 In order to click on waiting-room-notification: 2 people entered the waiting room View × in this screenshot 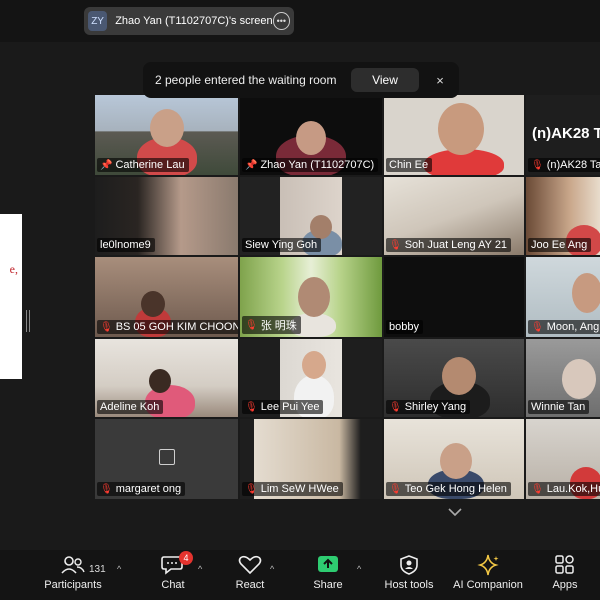, I will do `click(301, 80)`.